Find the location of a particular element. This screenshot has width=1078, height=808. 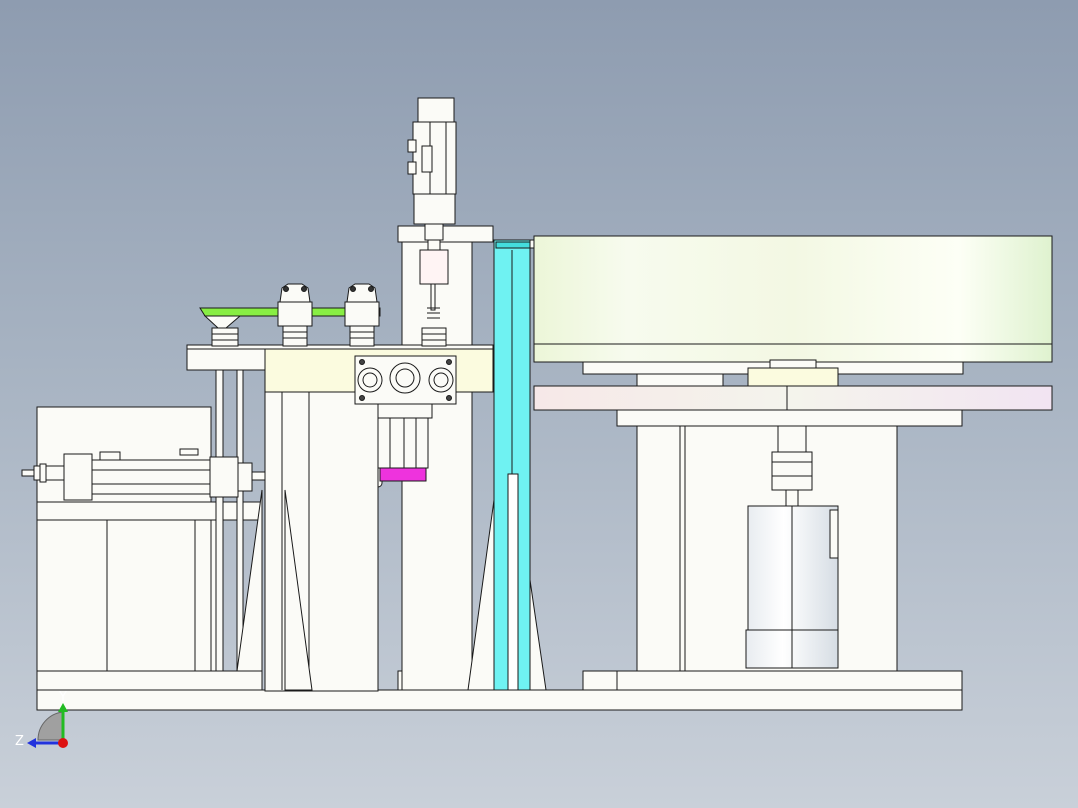

vibratory-bowl is located at coordinates (793, 323).